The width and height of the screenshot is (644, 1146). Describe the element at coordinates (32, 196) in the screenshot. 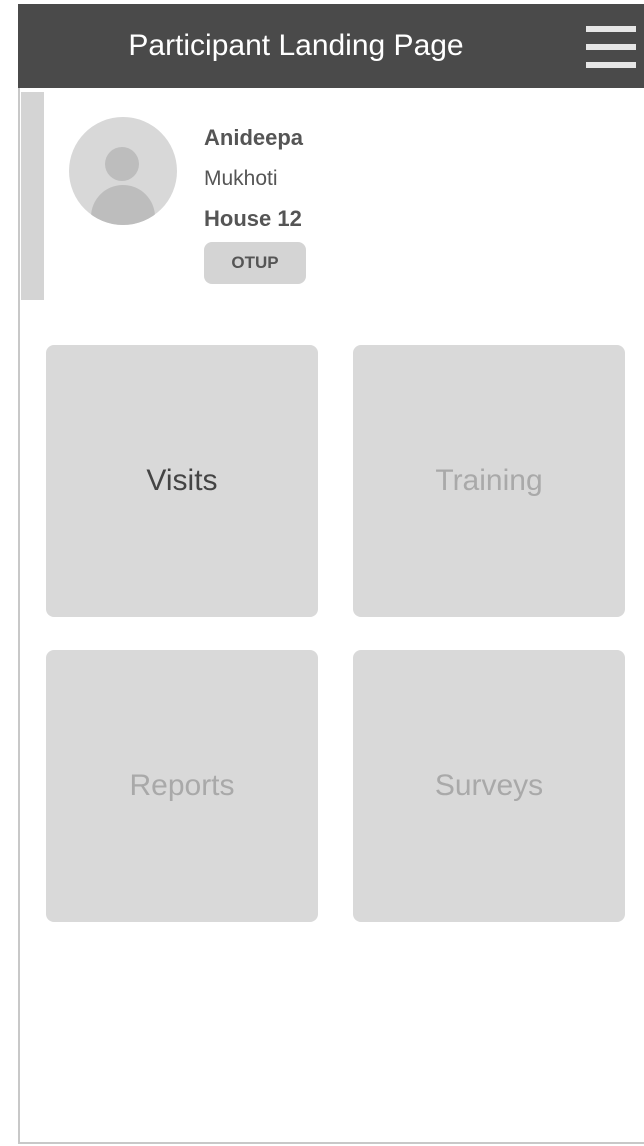

I see `profile-accent-bar` at that location.